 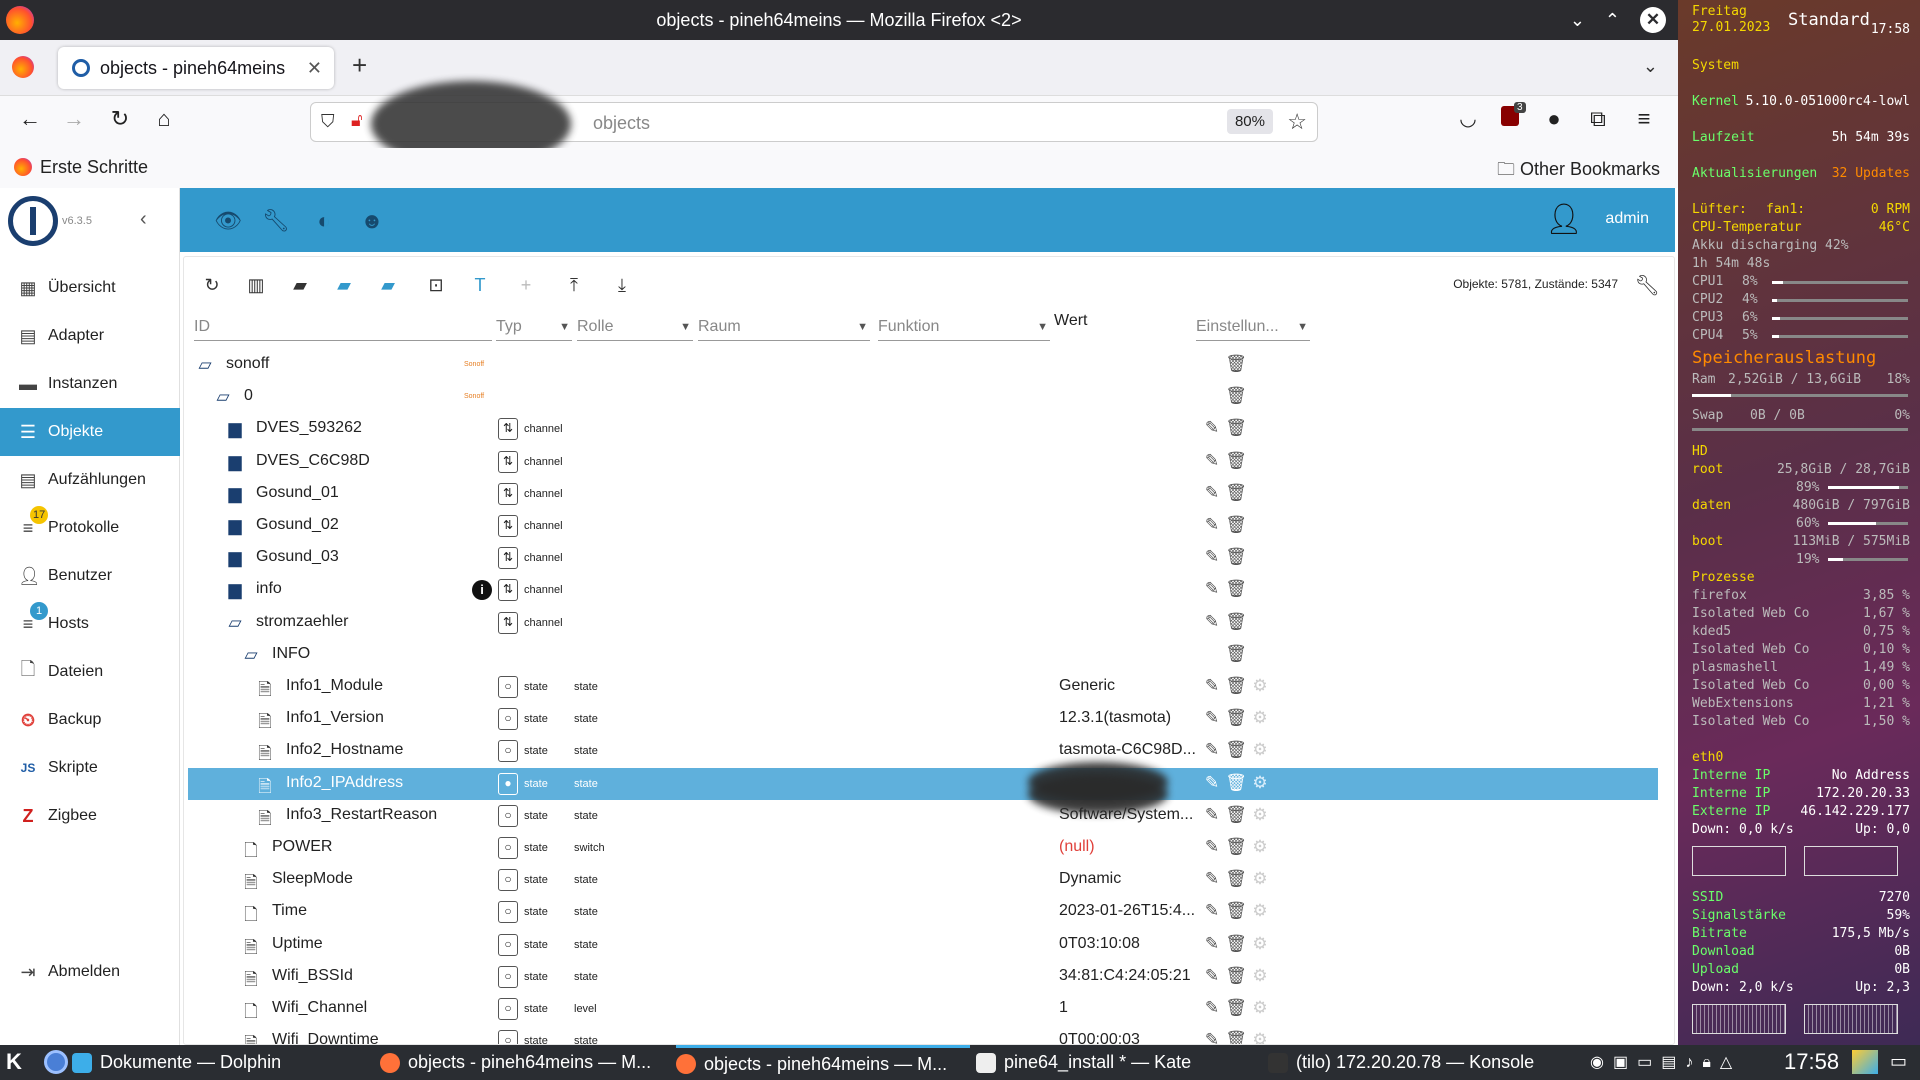 What do you see at coordinates (357, 120) in the screenshot?
I see `insecure-lock-icon: 🔓︎` at bounding box center [357, 120].